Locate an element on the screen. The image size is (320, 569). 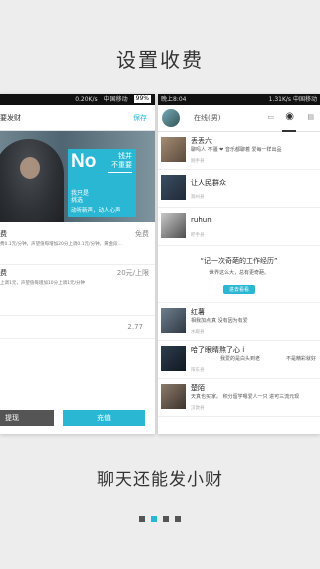
speed-text-2: 1.31K/s is located at coordinates (280, 99).